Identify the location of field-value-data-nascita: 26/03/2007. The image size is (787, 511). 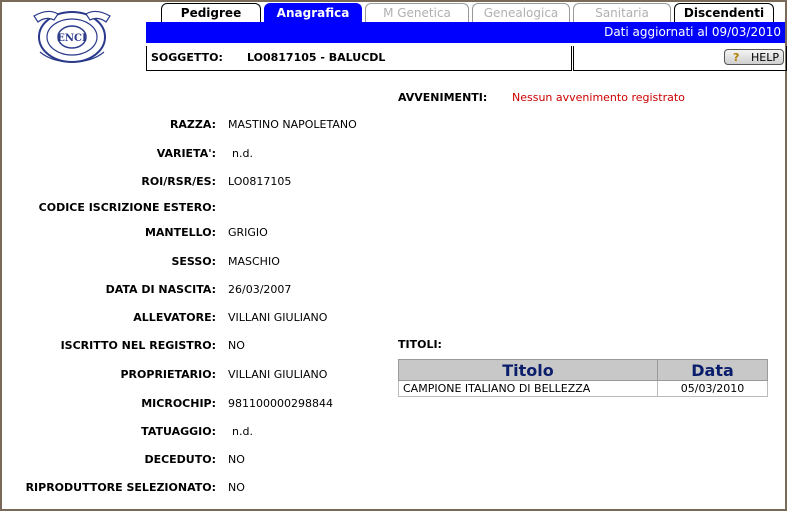
(260, 289).